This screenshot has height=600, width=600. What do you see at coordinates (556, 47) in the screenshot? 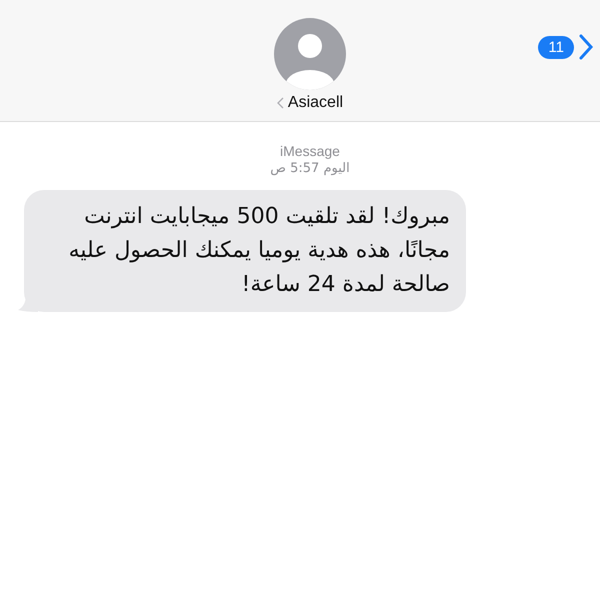
I see `unread-count-badge: 11` at bounding box center [556, 47].